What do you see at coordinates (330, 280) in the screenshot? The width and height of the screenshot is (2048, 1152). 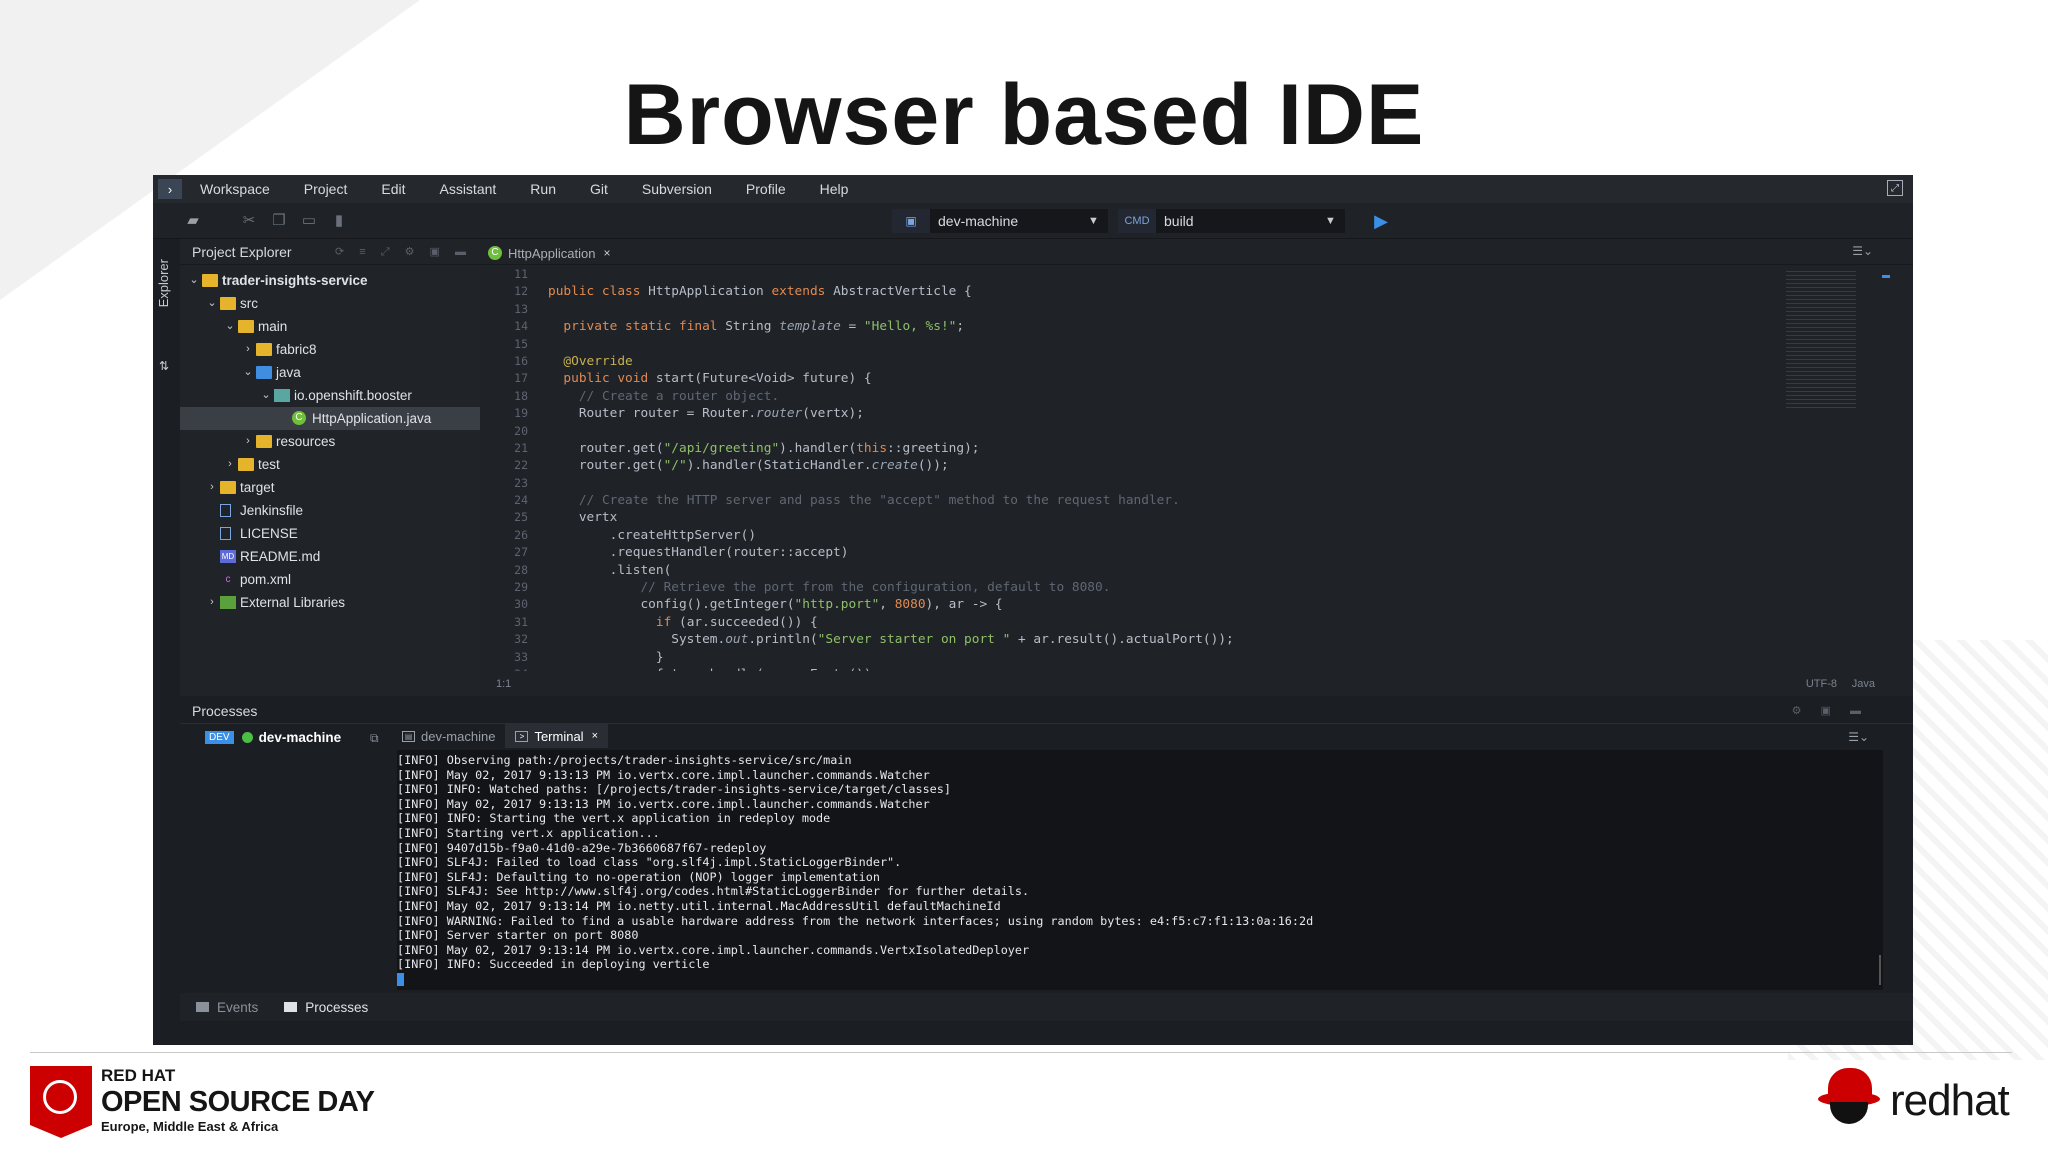 I see `tree-item: ⌄ trader-insights-service` at bounding box center [330, 280].